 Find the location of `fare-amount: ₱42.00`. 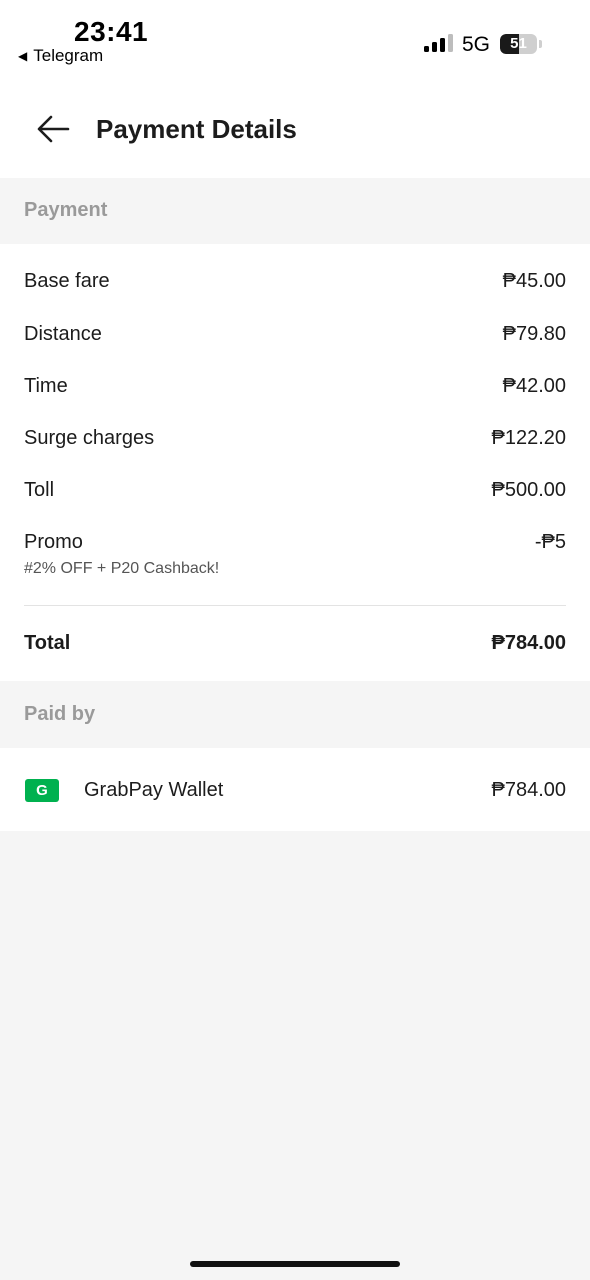

fare-amount: ₱42.00 is located at coordinates (534, 386).